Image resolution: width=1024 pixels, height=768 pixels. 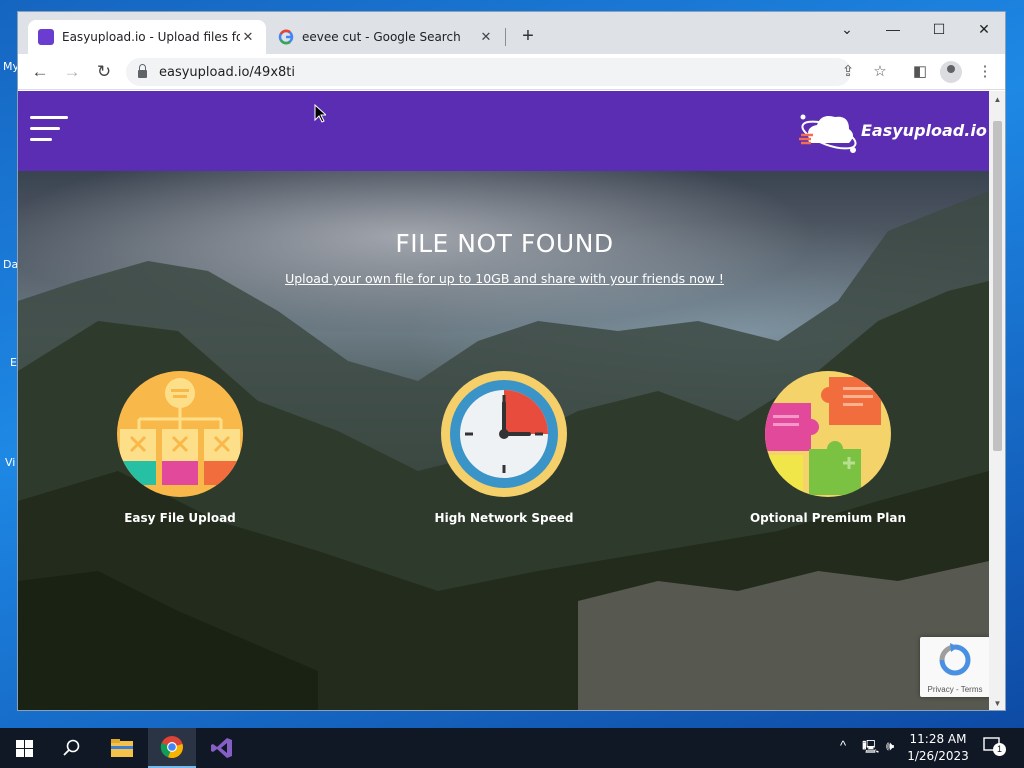 I want to click on maximize-button: ☐, so click(x=939, y=29).